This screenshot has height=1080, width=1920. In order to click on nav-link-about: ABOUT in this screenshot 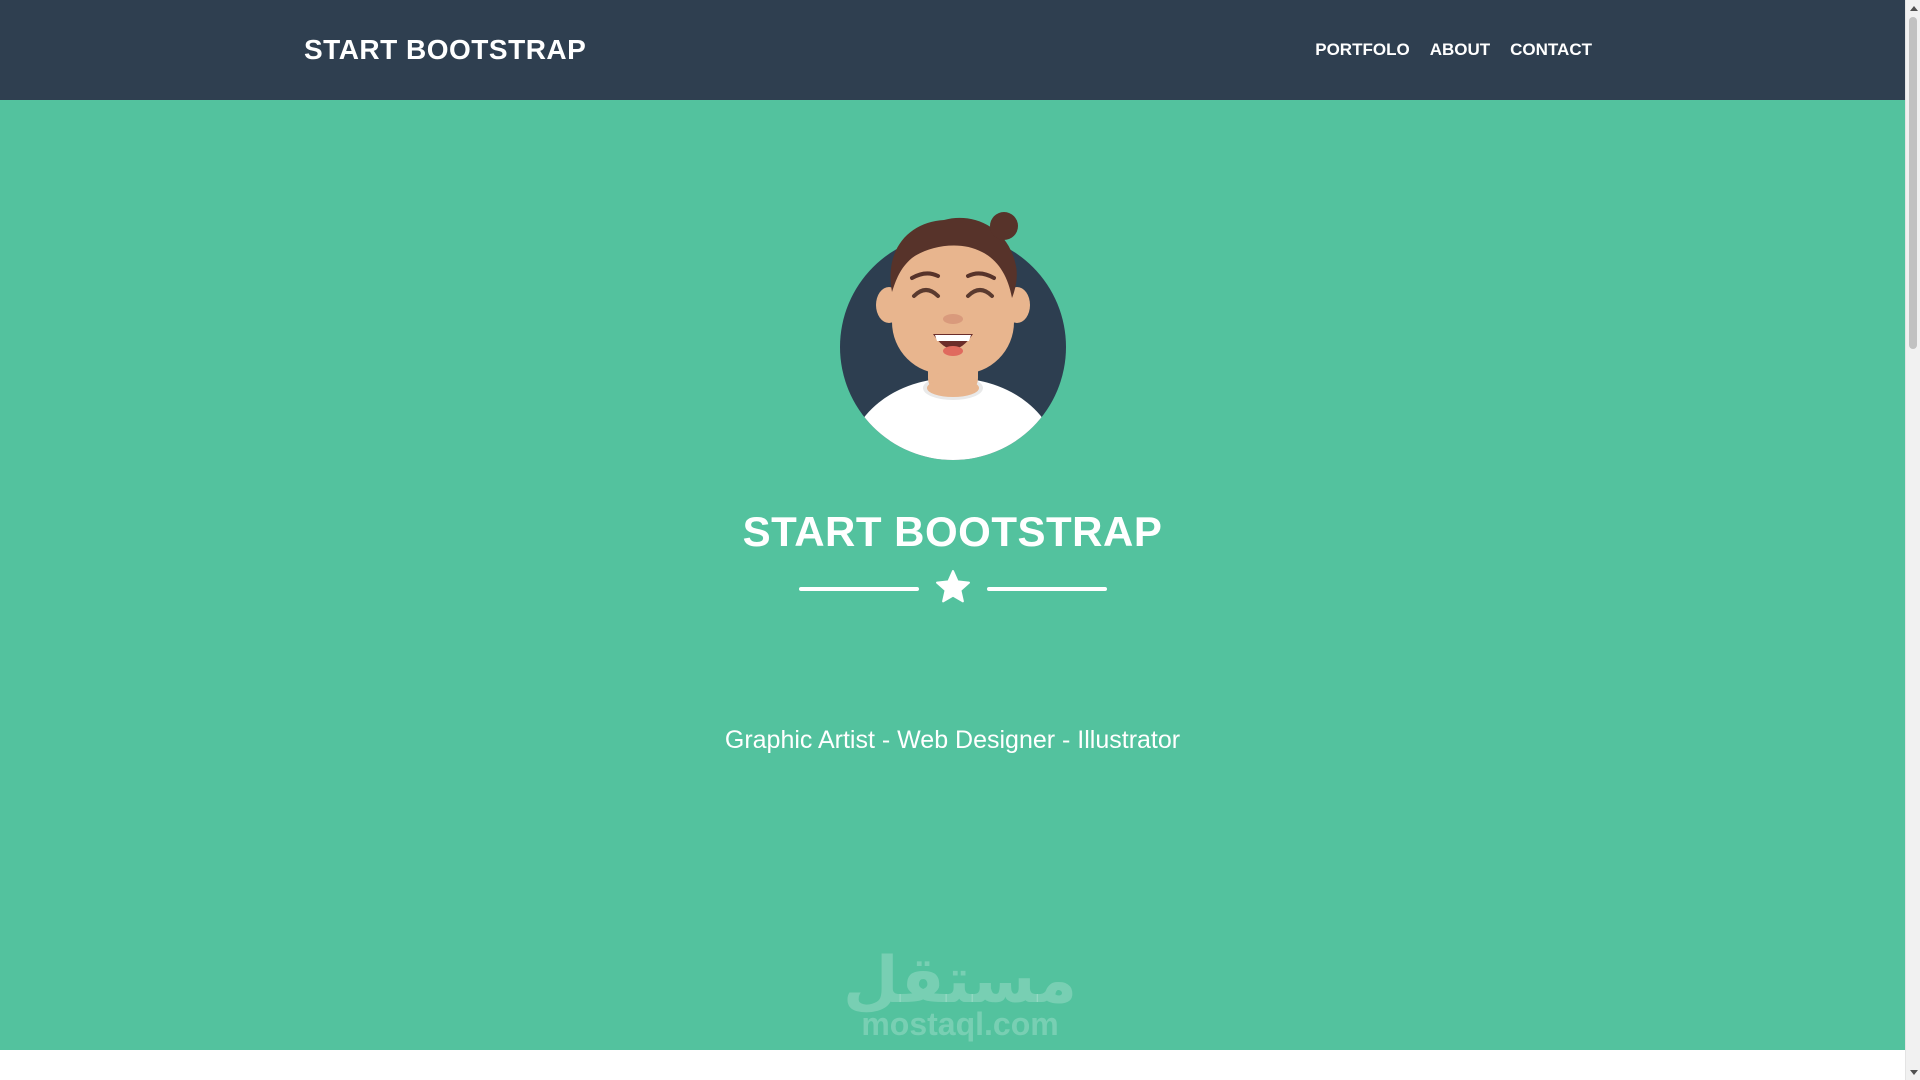, I will do `click(1460, 50)`.